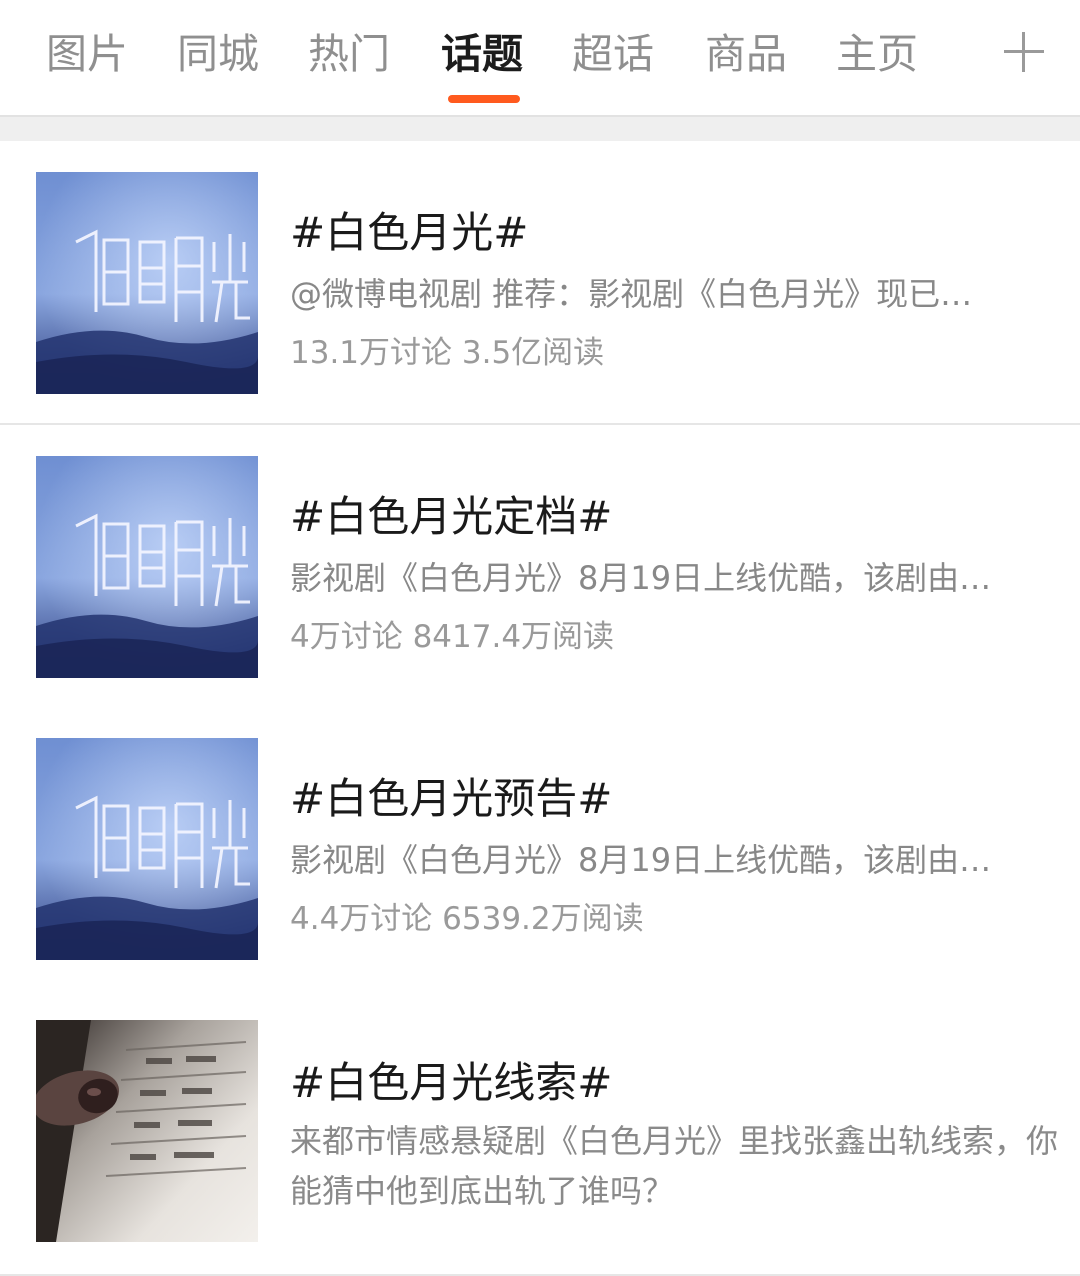 Image resolution: width=1080 pixels, height=1276 pixels. I want to click on tab-homepage: 主页, so click(877, 54).